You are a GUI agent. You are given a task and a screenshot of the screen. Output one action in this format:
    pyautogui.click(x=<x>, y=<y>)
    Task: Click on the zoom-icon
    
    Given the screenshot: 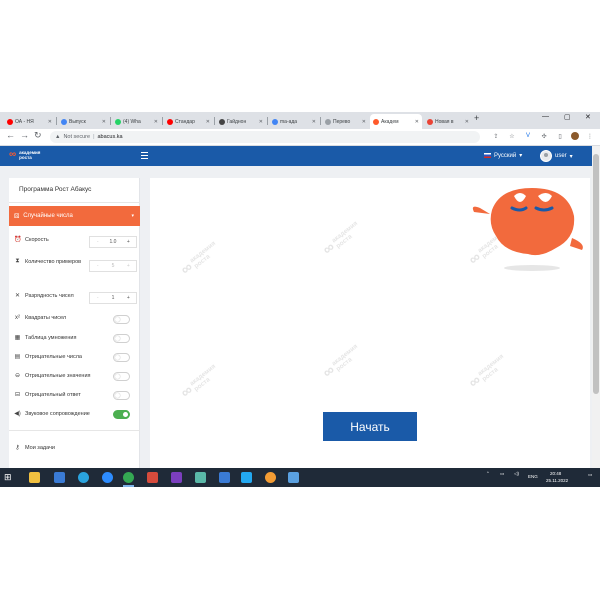 What is the action you would take?
    pyautogui.click(x=107, y=477)
    